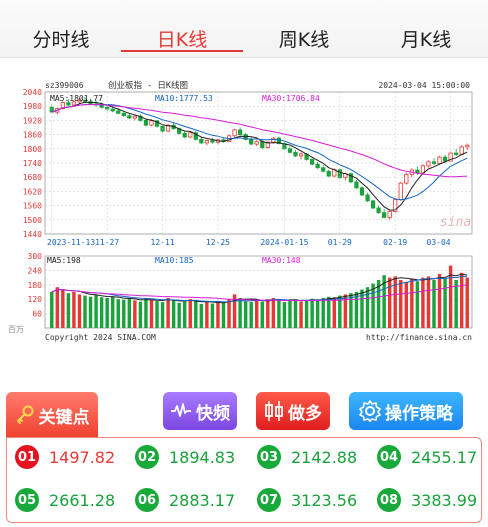  Describe the element at coordinates (174, 260) in the screenshot. I see `vol-ma10-label: MA10:185` at that location.